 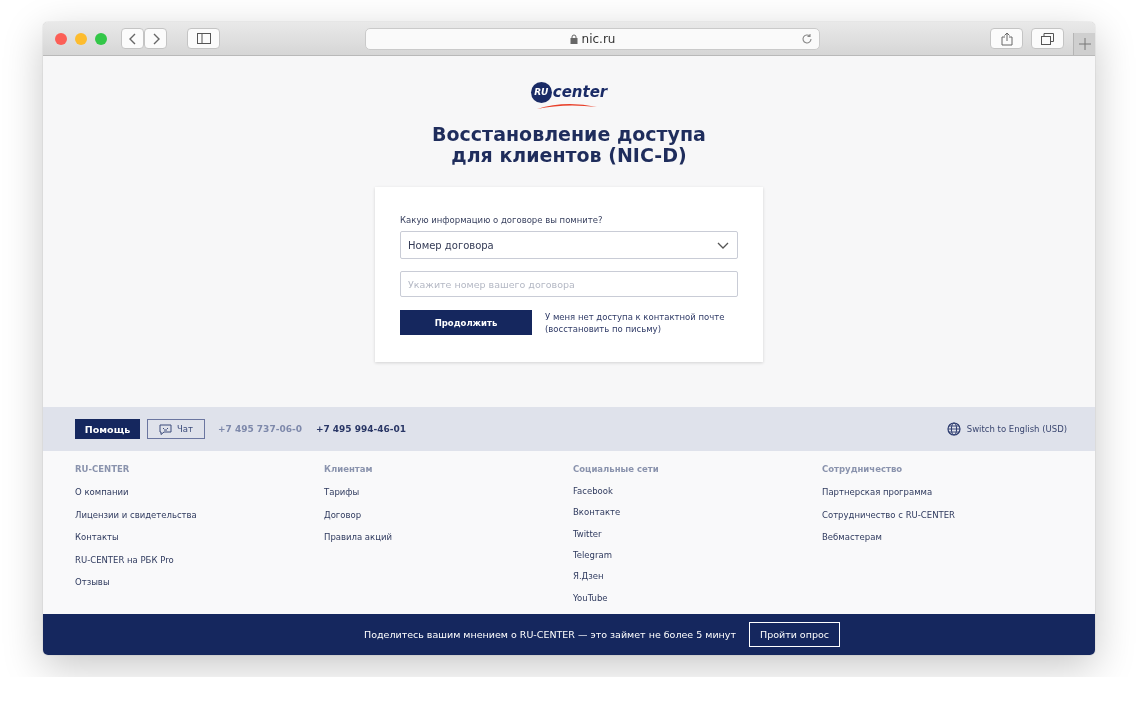 I want to click on footer-link: Партнерская программа, so click(x=946, y=498).